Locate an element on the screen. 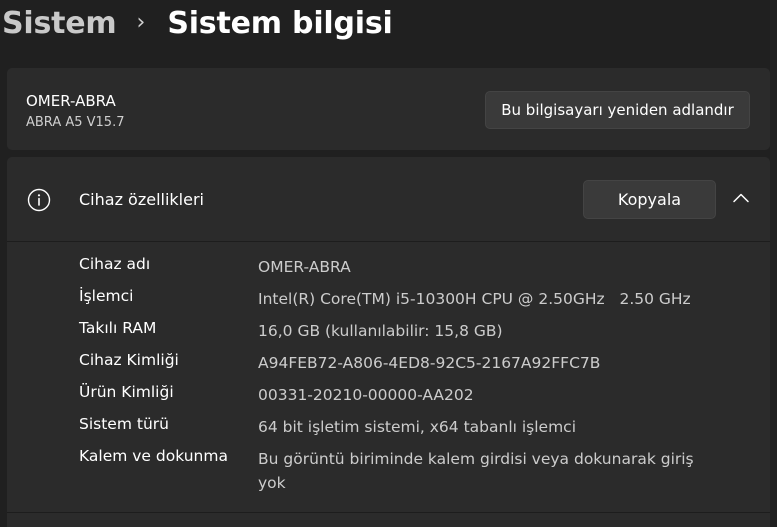  copy-button: Kopyala is located at coordinates (649, 199).